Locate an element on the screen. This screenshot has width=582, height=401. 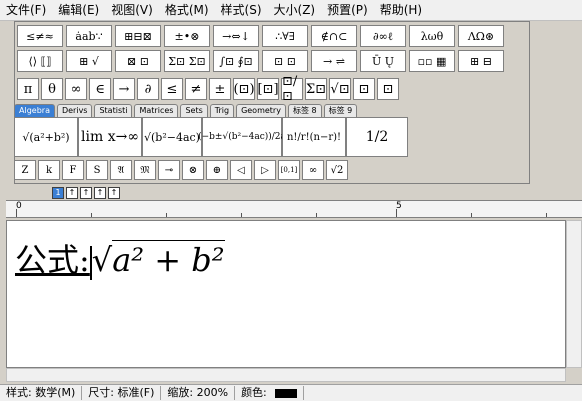
integrals-palette-button: ∫⊡ ∮⊡ is located at coordinates (236, 61).